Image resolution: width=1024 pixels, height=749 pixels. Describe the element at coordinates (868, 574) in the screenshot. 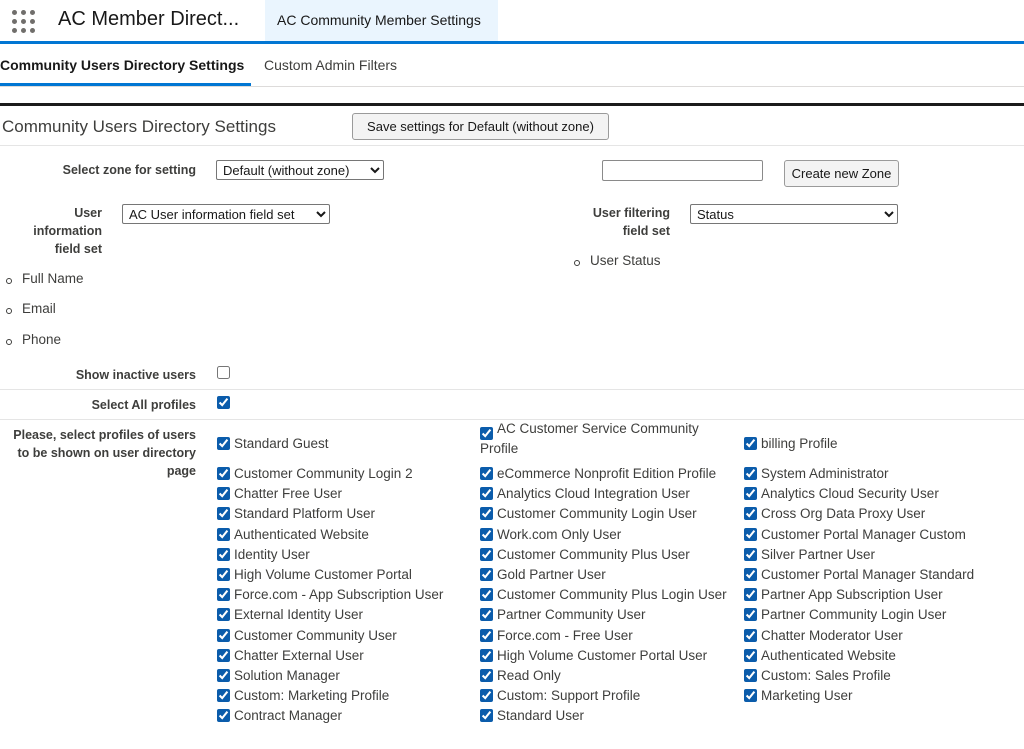

I see `profile-label: Customer Portal Manager Standard` at that location.